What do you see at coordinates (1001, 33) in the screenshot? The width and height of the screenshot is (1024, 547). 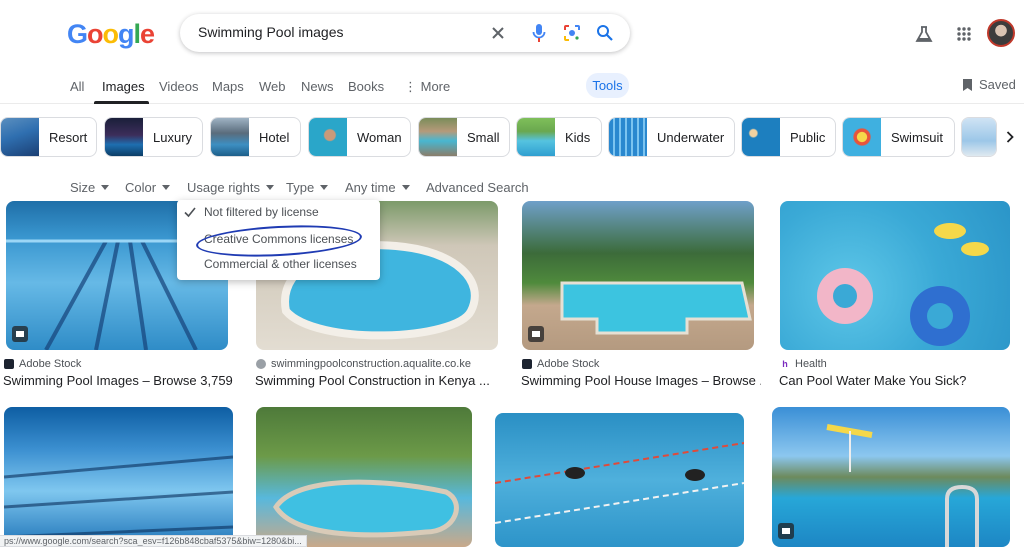 I see `avatar` at bounding box center [1001, 33].